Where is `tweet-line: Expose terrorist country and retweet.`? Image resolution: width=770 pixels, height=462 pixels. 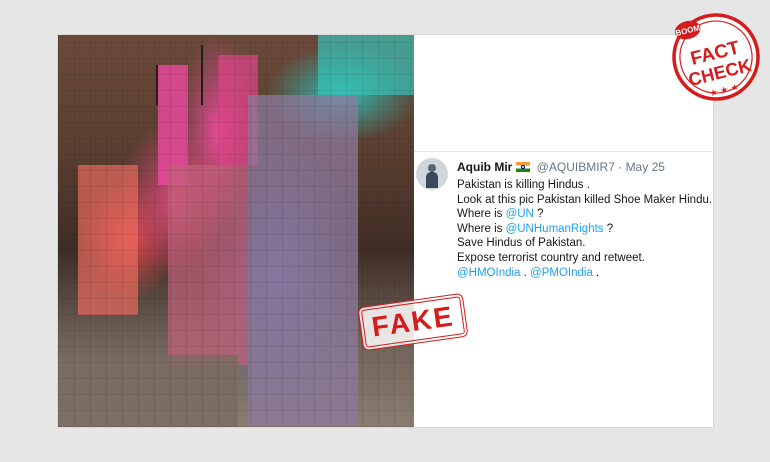
tweet-line: Expose terrorist country and retweet. is located at coordinates (551, 257).